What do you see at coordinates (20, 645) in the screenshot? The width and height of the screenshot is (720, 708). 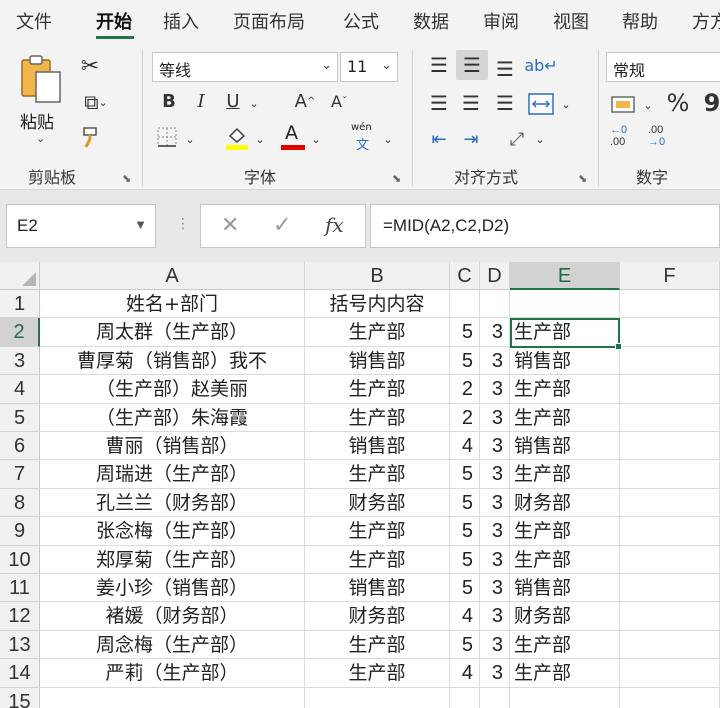 I see `row-header: 13` at bounding box center [20, 645].